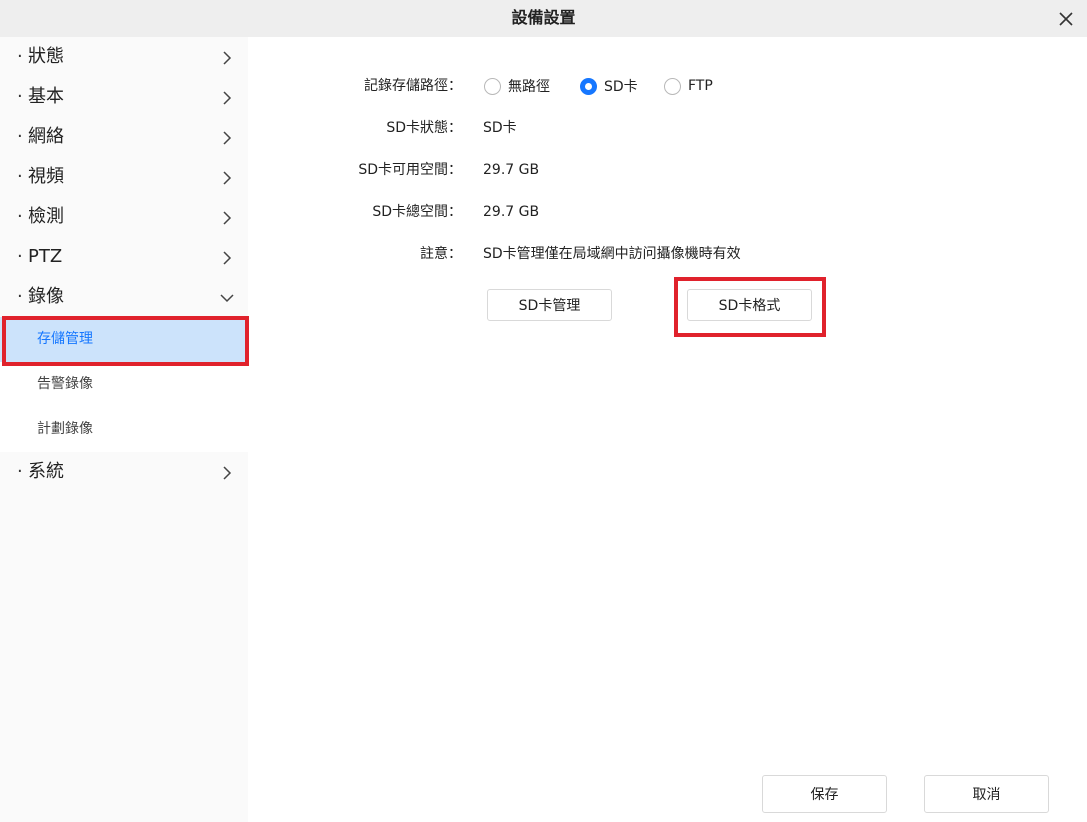  Describe the element at coordinates (824, 794) in the screenshot. I see `save-button: 保存` at that location.